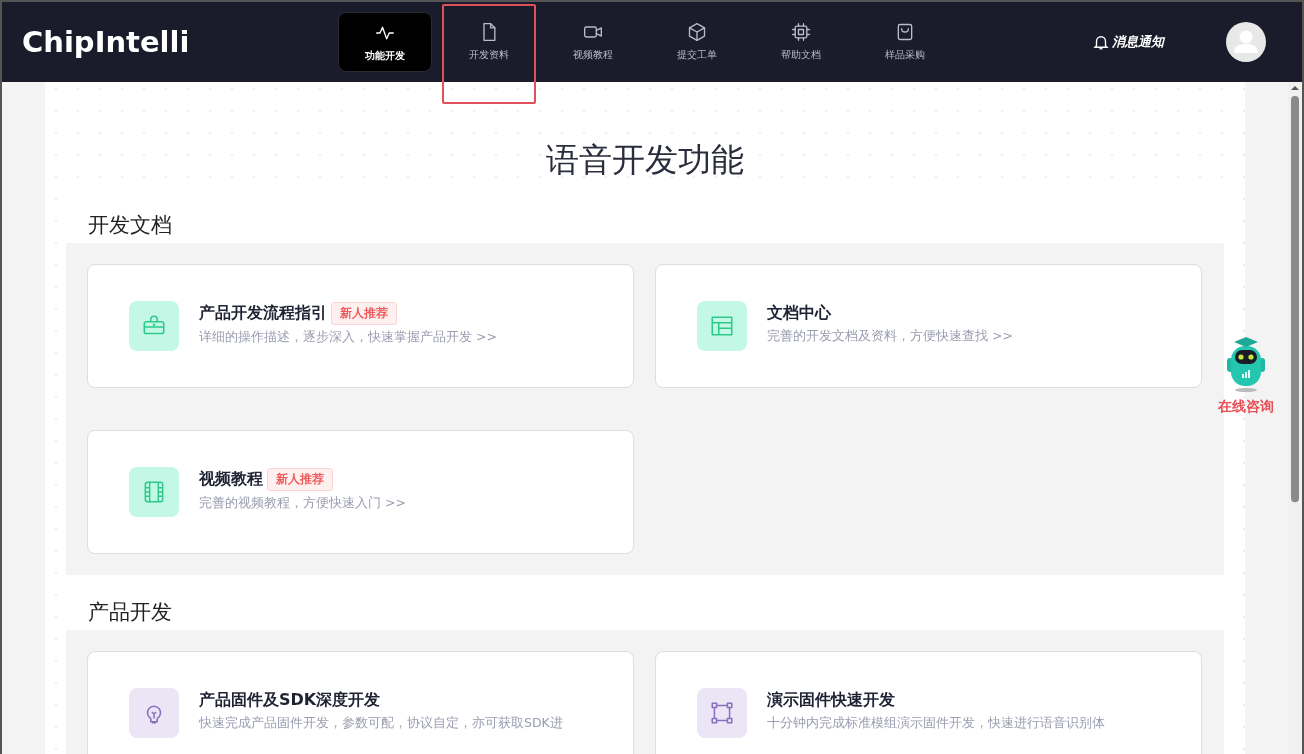 This screenshot has width=1304, height=754. What do you see at coordinates (831, 700) in the screenshot?
I see `card-title: 演示固件快速开发` at bounding box center [831, 700].